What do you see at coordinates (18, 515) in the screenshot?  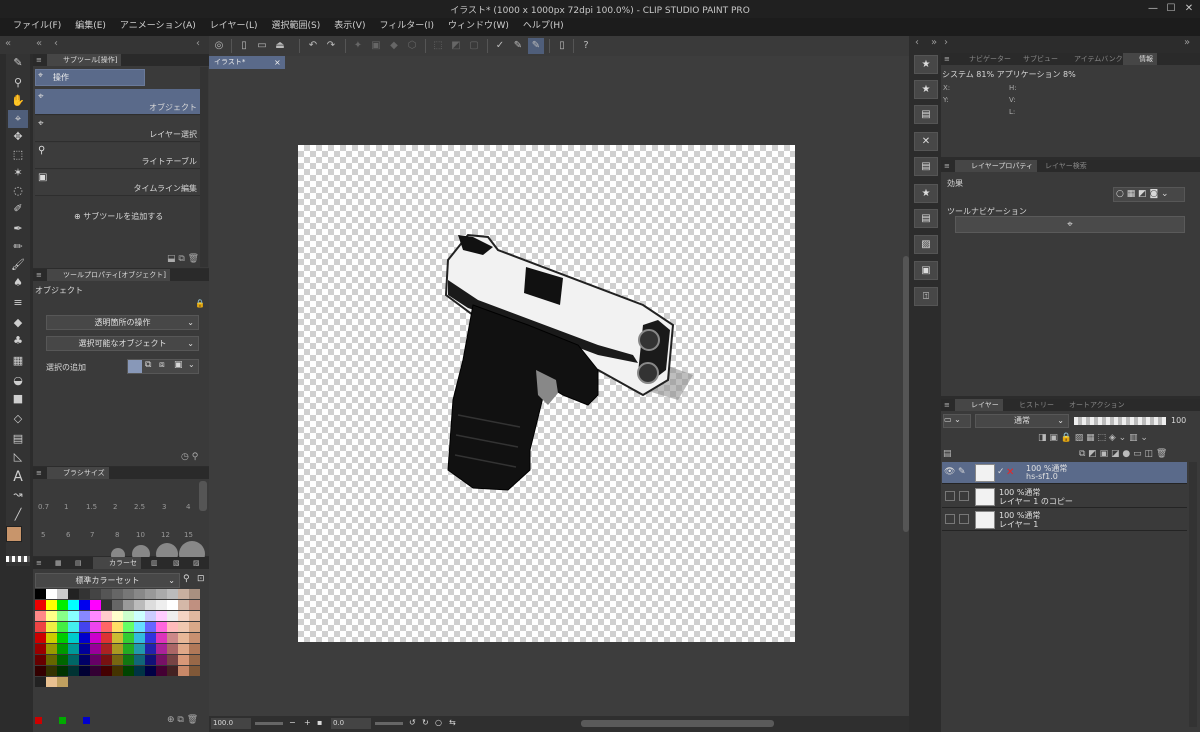 I see `correct-line-icon: ╱` at bounding box center [18, 515].